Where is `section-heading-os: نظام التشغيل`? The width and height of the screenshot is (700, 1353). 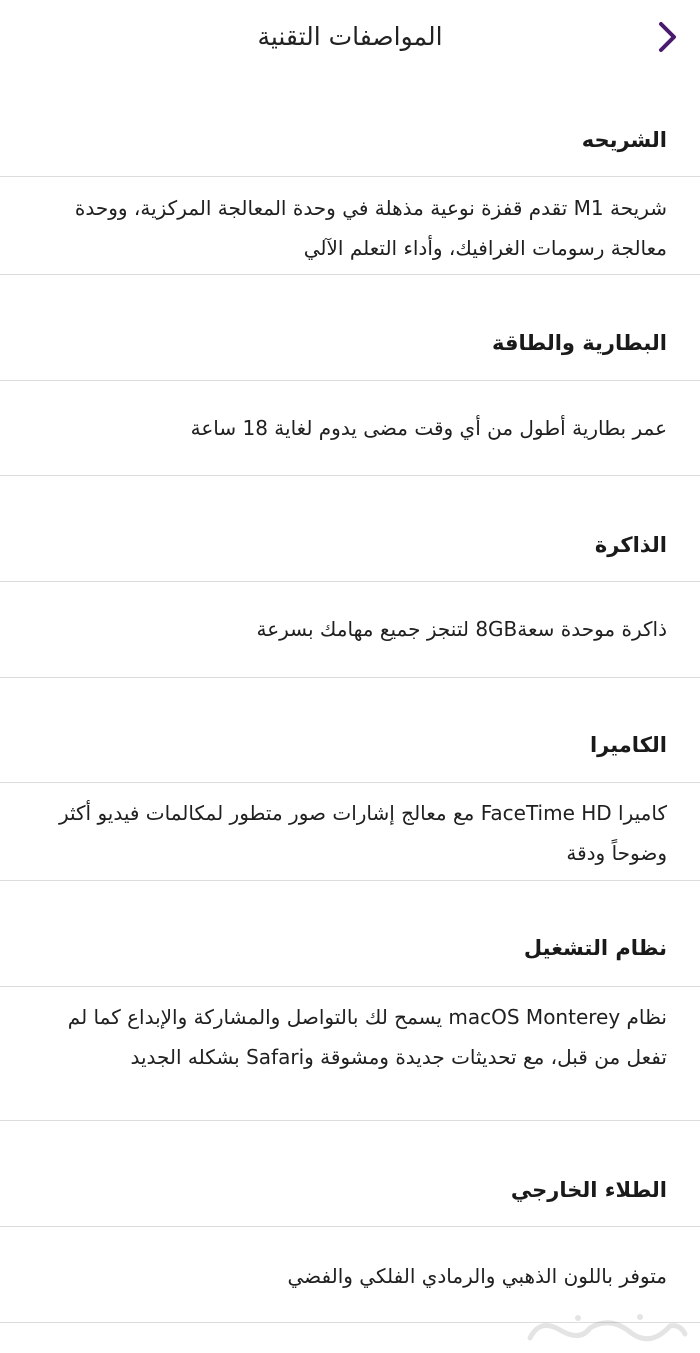 section-heading-os: نظام التشغيل is located at coordinates (595, 948).